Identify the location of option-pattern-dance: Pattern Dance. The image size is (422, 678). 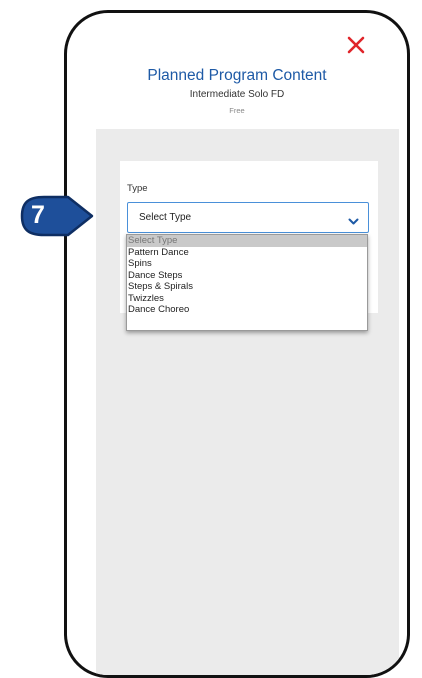
(247, 253).